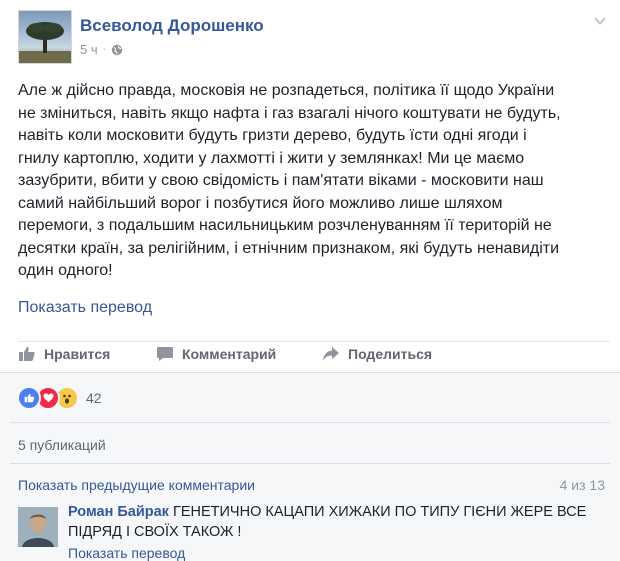  Describe the element at coordinates (172, 26) in the screenshot. I see `author-name: Всеволод Дорошенко` at that location.